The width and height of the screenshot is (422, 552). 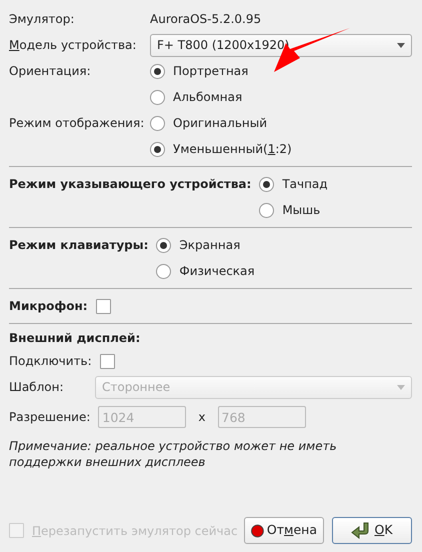 I want to click on return-arrow-icon, so click(x=361, y=531).